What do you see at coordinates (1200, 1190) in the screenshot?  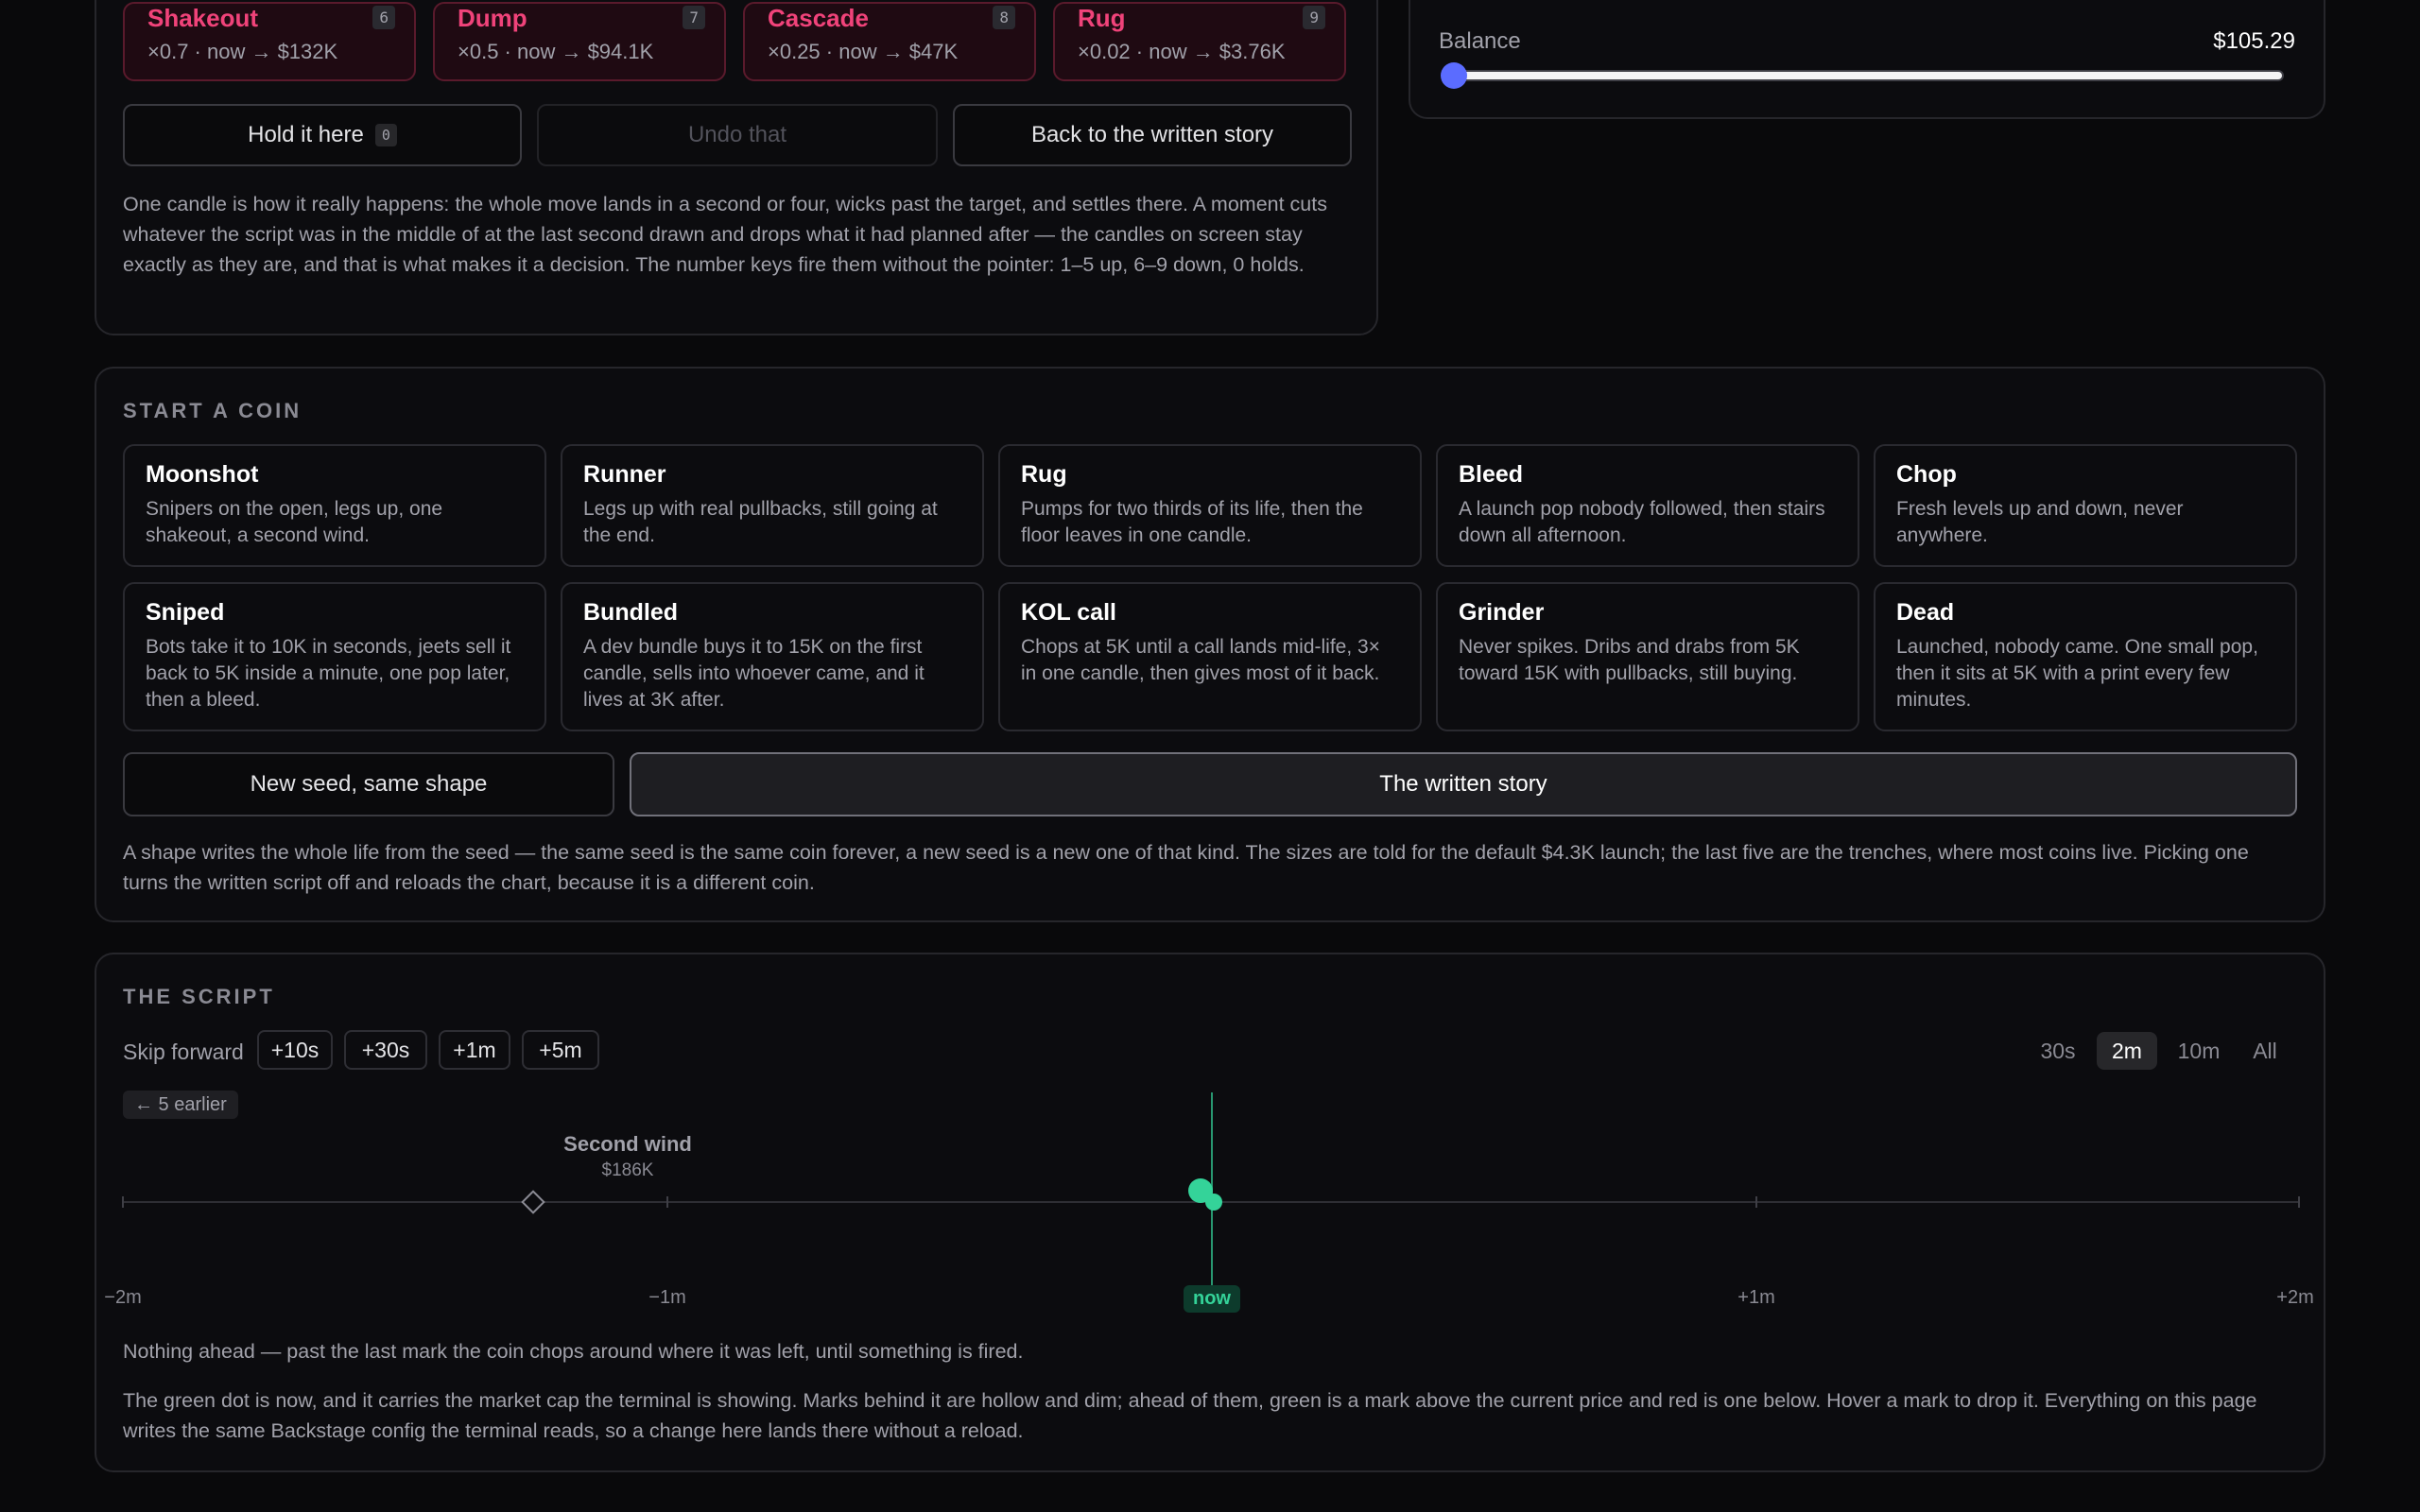 I see `now-price-dot` at bounding box center [1200, 1190].